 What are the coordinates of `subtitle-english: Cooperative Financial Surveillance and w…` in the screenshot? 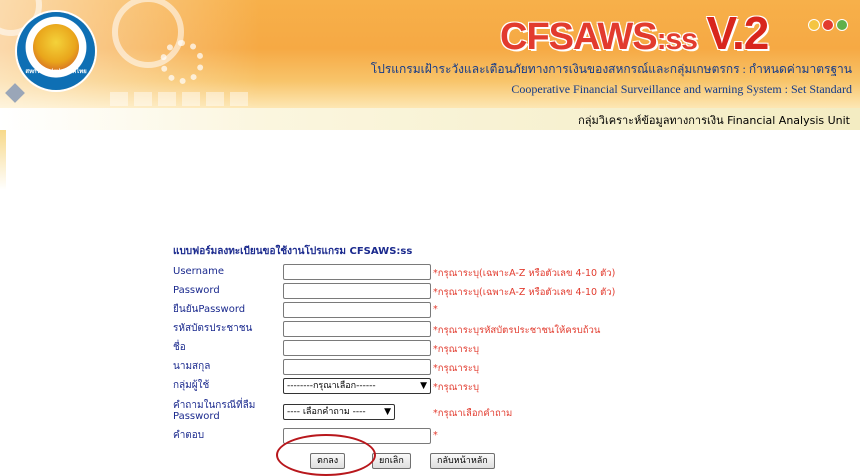 It's located at (681, 89).